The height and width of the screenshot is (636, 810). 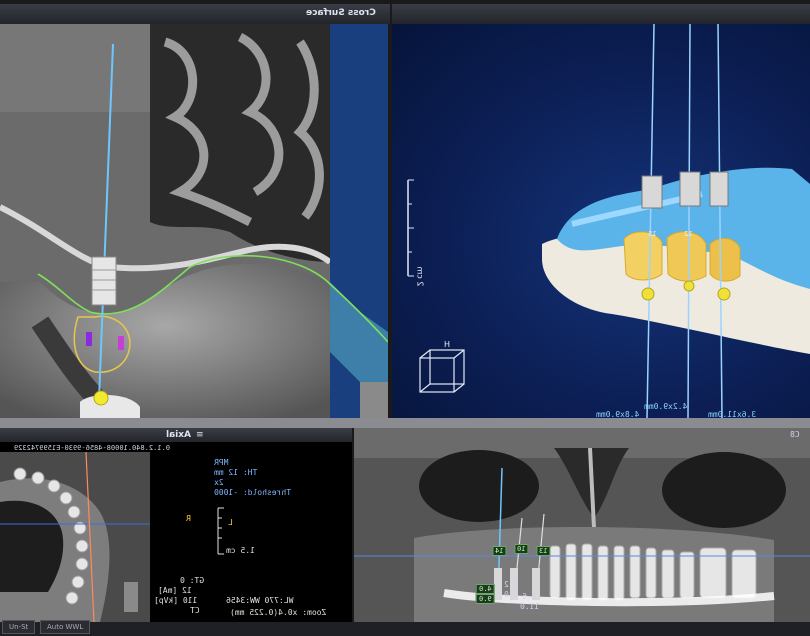 What do you see at coordinates (511, 594) in the screenshot?
I see `pano-value-b2: 9.0` at bounding box center [511, 594].